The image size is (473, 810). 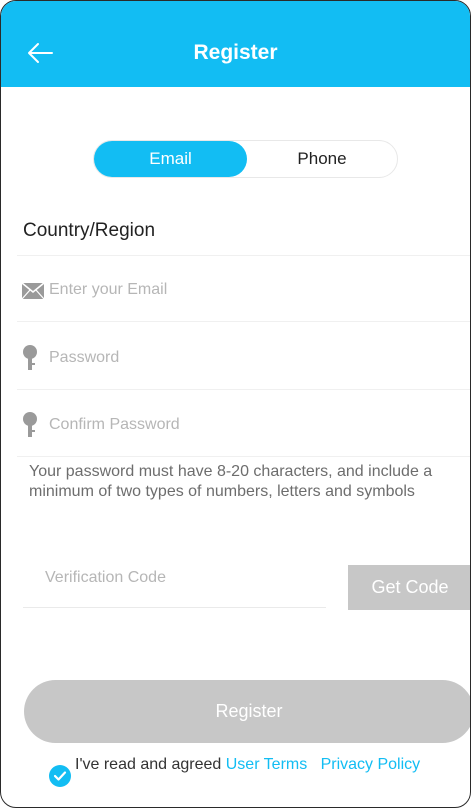 I want to click on email-placeholder: Enter your Email, so click(x=108, y=289).